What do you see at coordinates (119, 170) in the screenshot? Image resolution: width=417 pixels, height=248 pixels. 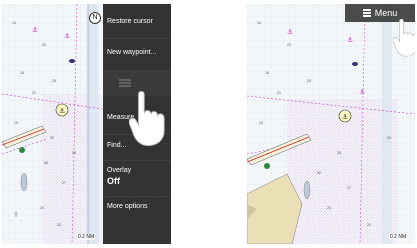 I see `overlay-label: Overlay` at bounding box center [119, 170].